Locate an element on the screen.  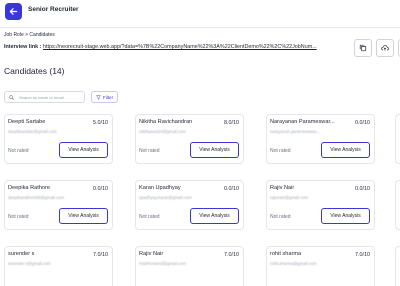
filter-icon is located at coordinates (98, 97).